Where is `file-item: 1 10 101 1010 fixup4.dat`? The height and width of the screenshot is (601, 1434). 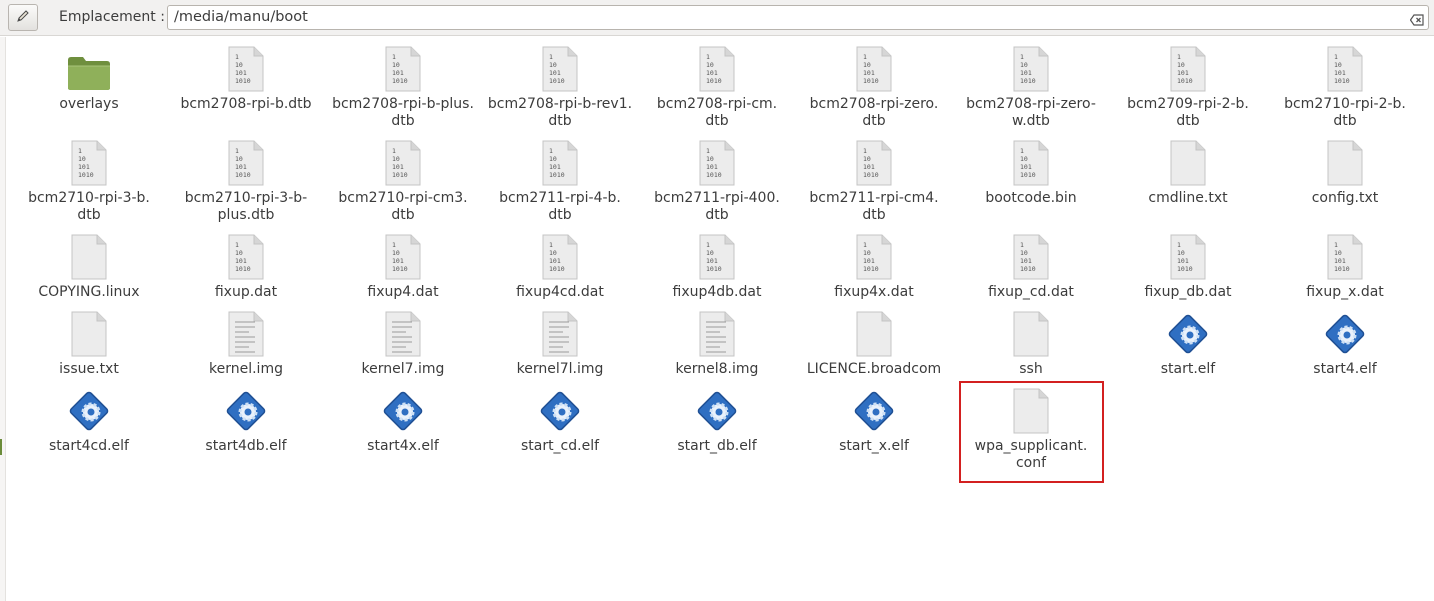
file-item: 1 10 101 1010 fixup4.dat is located at coordinates (403, 265).